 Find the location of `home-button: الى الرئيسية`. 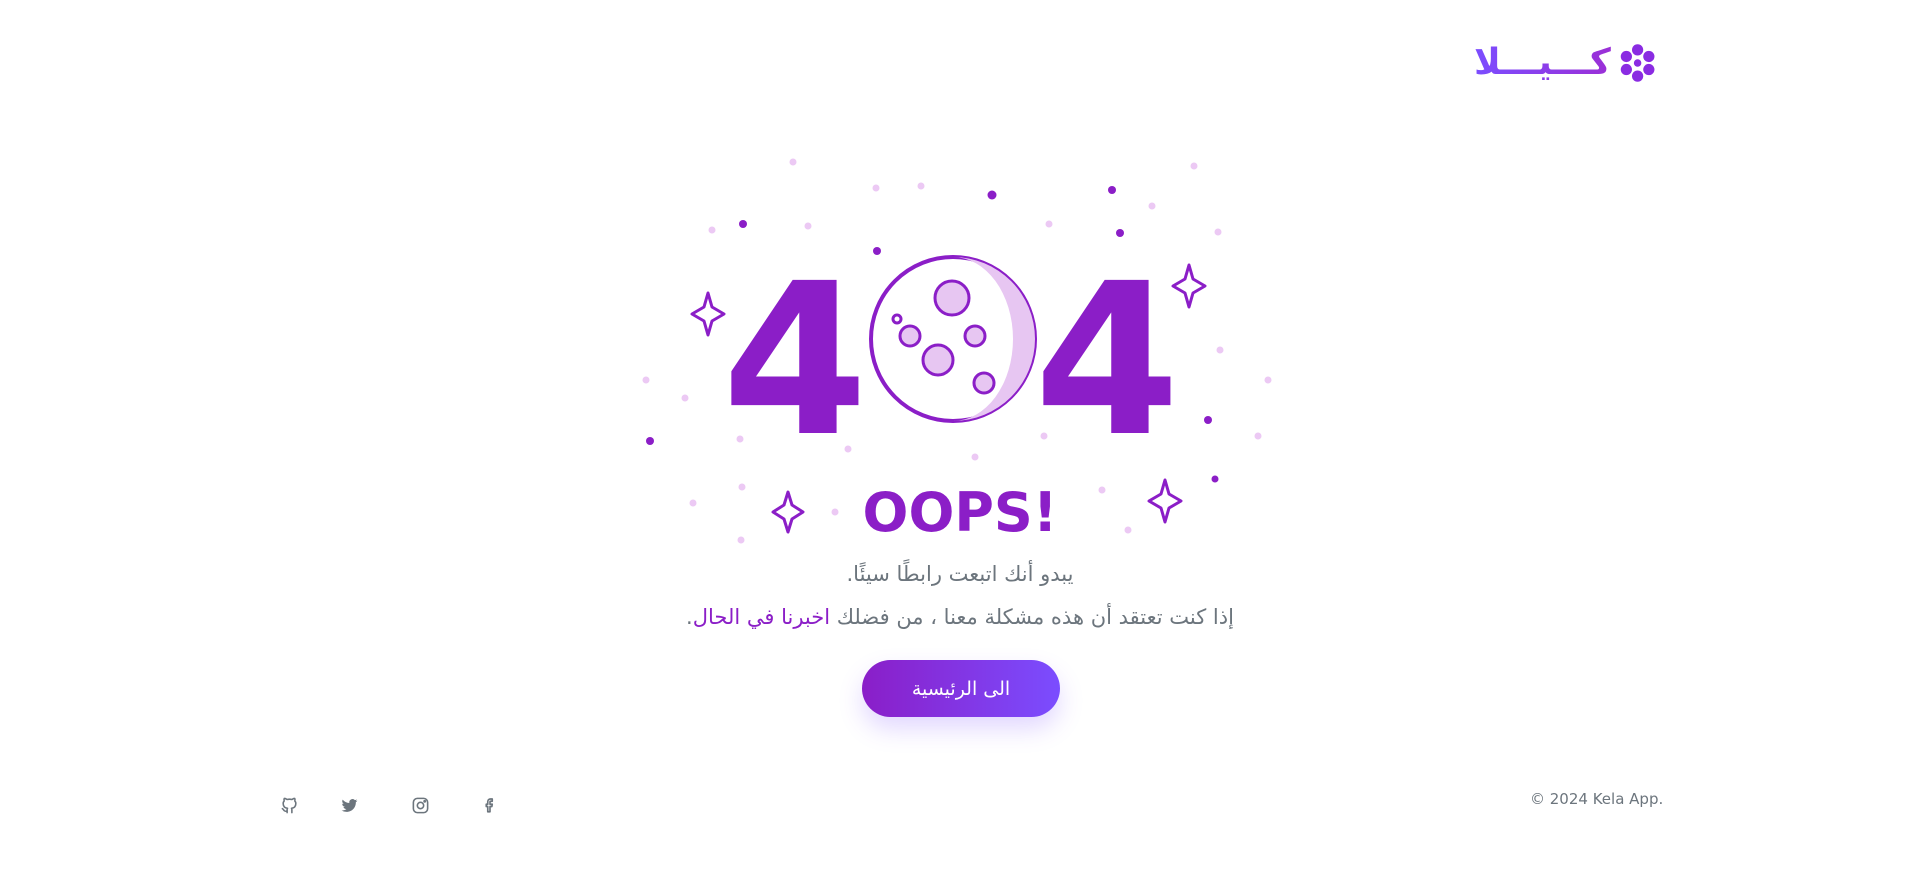

home-button: الى الرئيسية is located at coordinates (961, 688).